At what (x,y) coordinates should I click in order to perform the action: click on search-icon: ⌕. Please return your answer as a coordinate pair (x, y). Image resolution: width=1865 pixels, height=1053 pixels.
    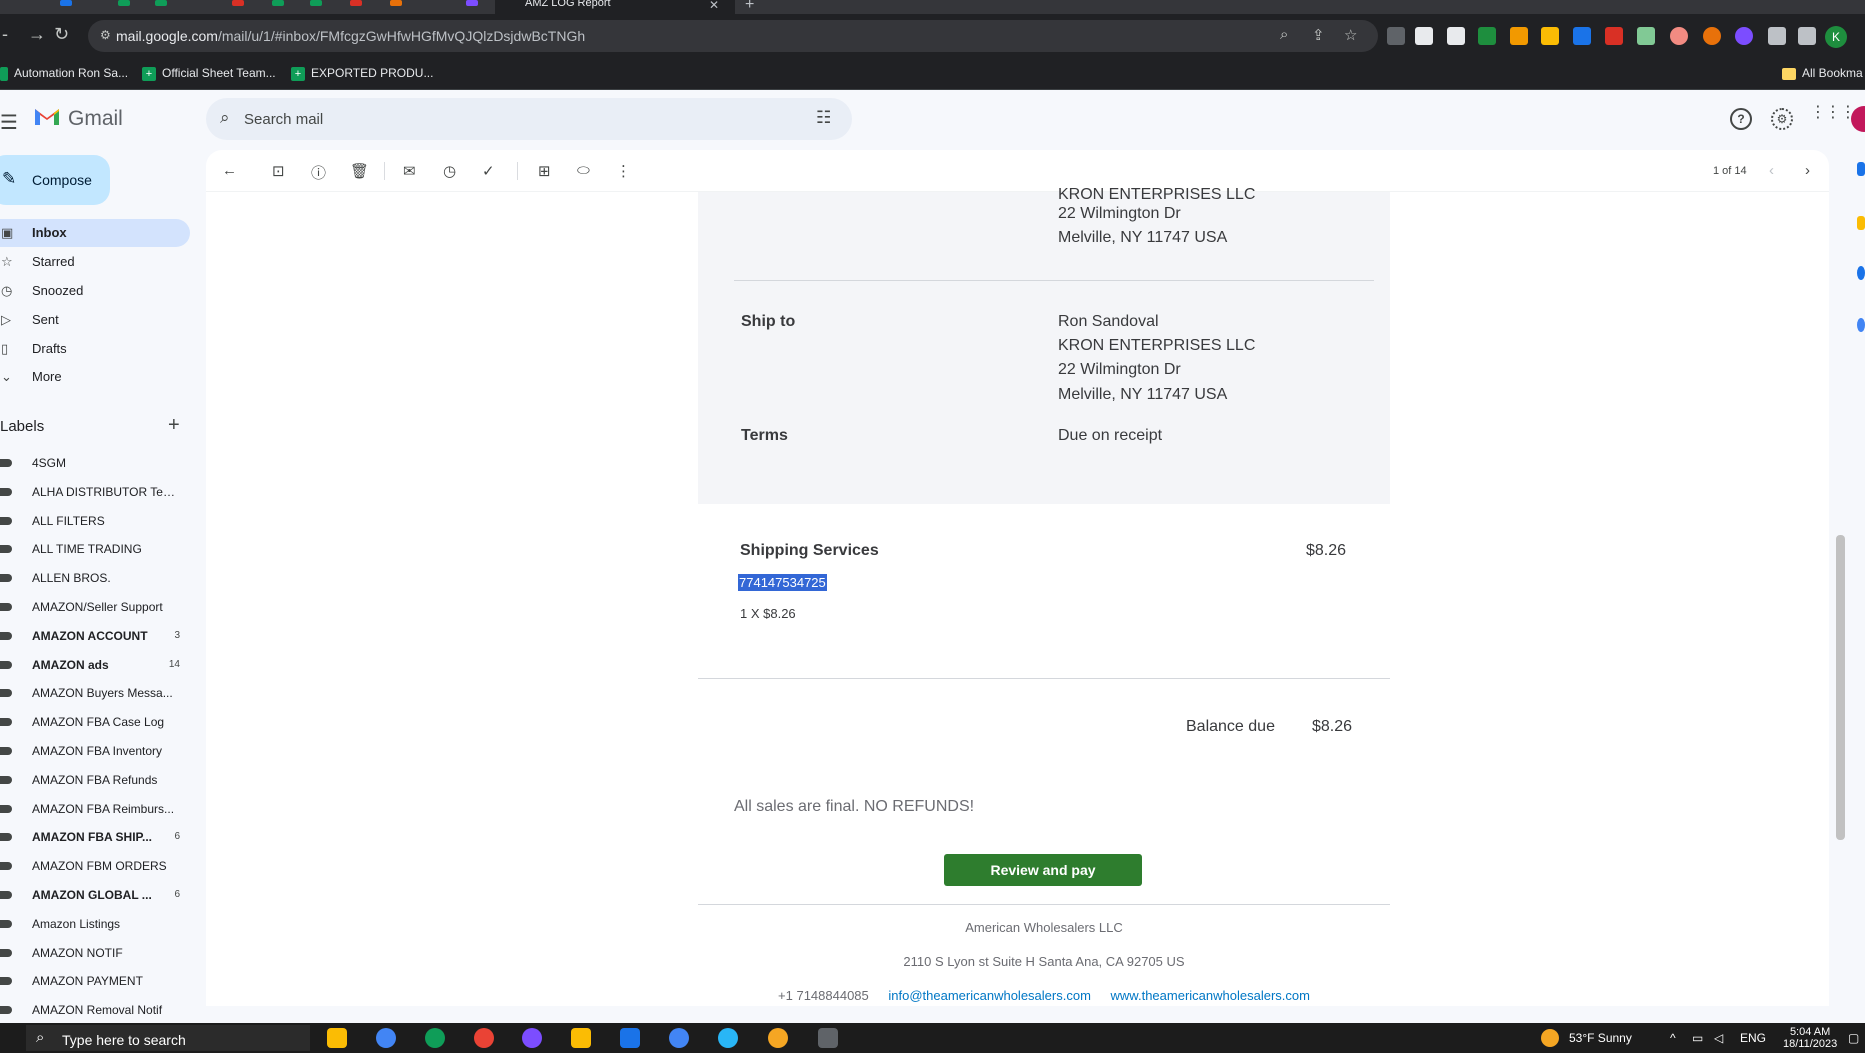
    Looking at the image, I should click on (225, 118).